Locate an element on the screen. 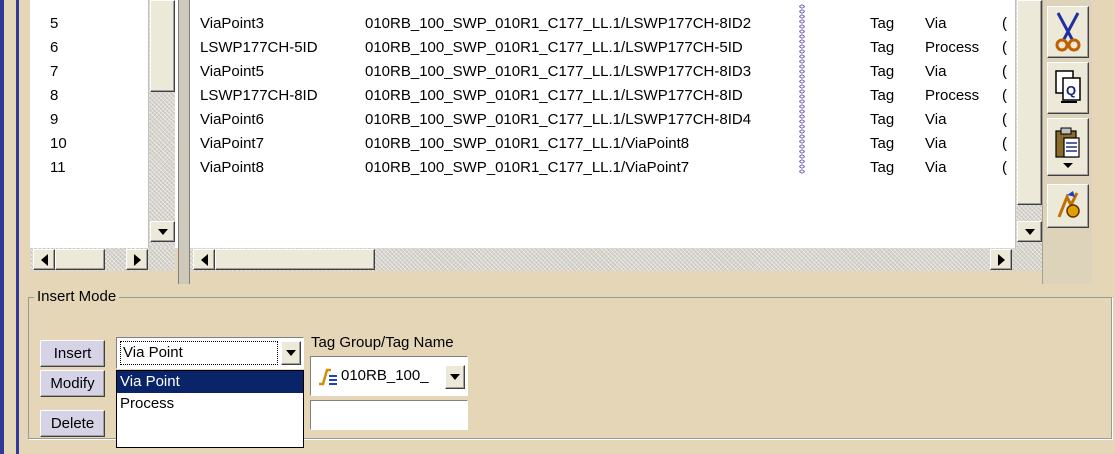  left-list-hscroll-thumb is located at coordinates (80, 259).